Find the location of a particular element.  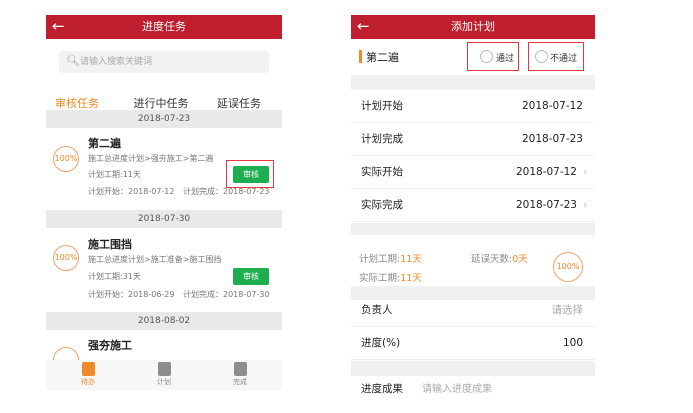

reject-label: 不通过 is located at coordinates (564, 59).